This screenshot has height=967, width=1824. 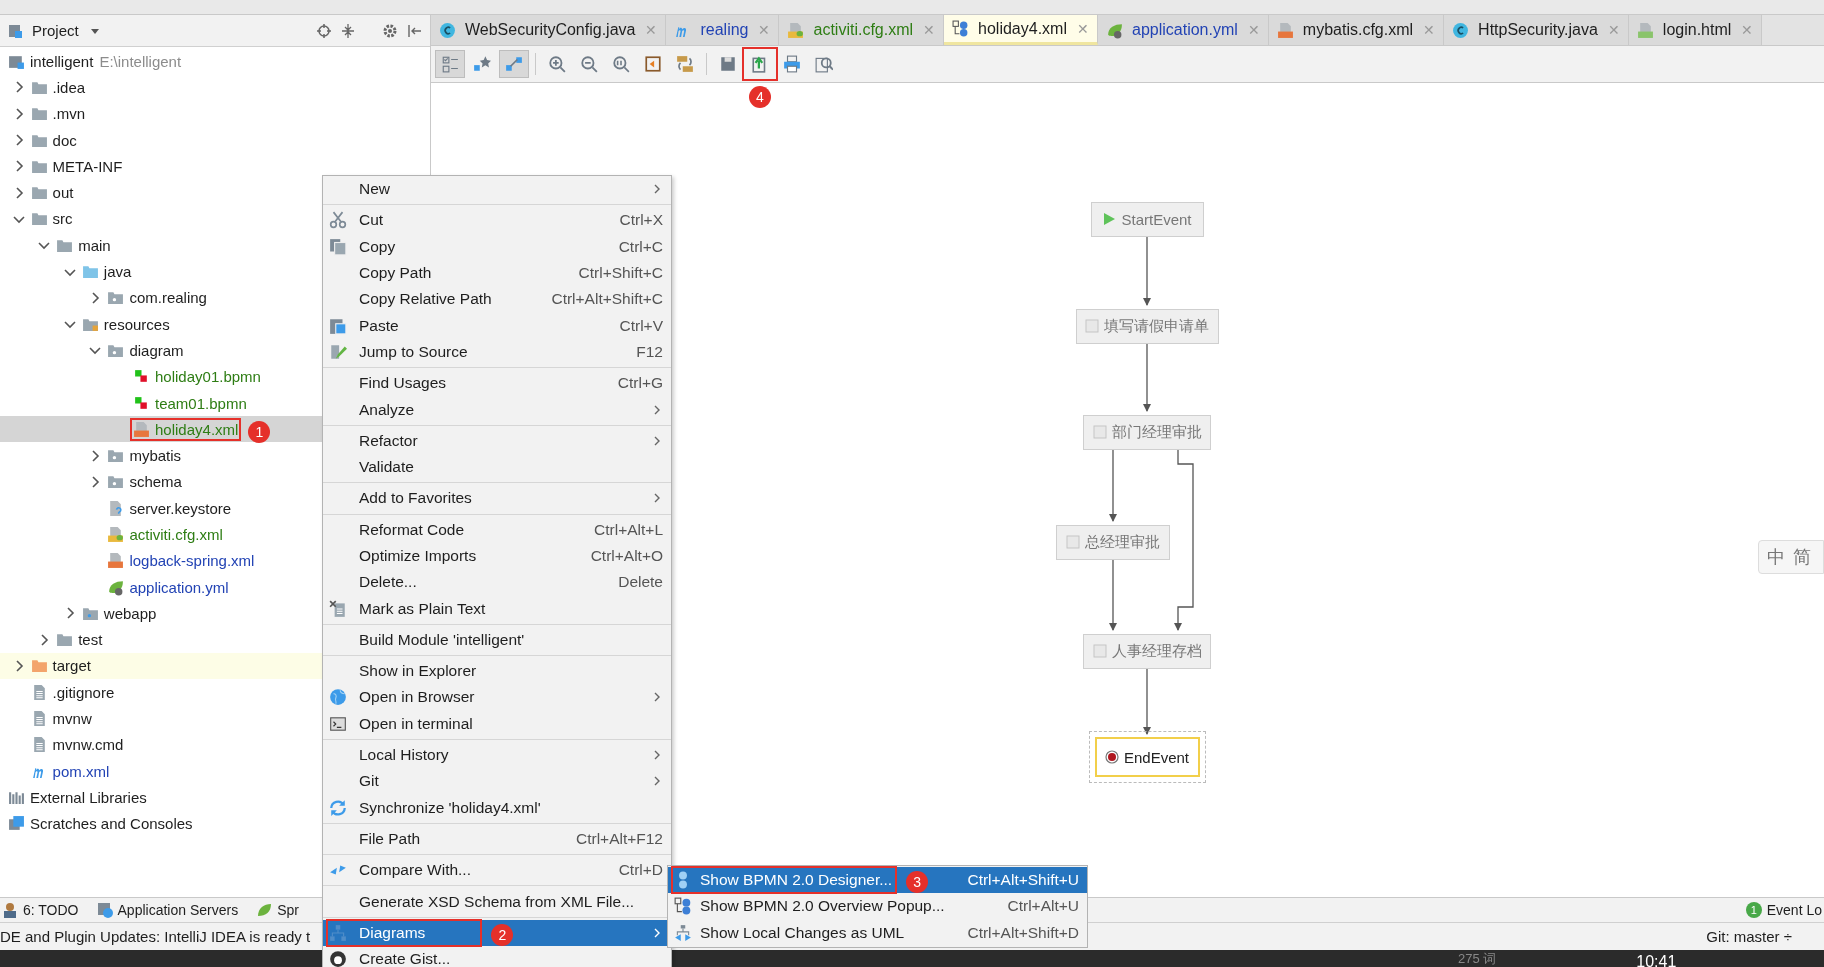 I want to click on tree-item: intelligent E:\intelligent, so click(x=215, y=61).